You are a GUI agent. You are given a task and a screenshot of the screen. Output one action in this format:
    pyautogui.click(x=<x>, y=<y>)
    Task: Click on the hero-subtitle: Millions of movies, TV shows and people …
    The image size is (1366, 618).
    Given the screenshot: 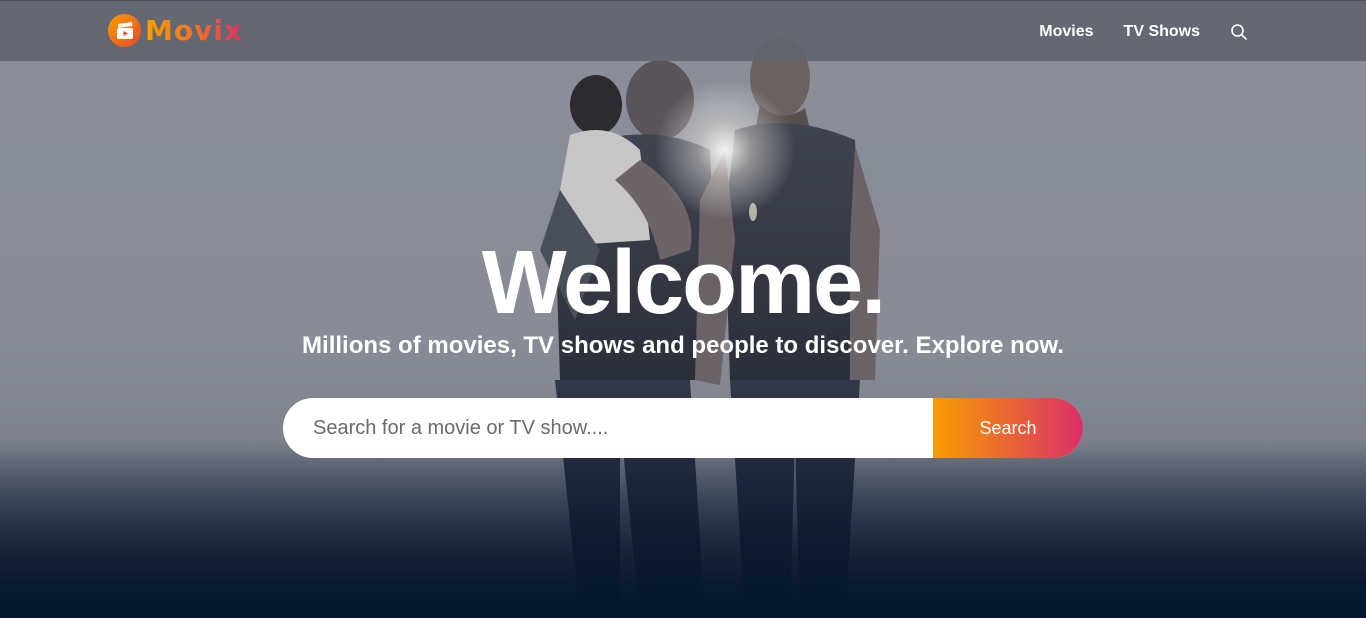 What is the action you would take?
    pyautogui.click(x=683, y=345)
    